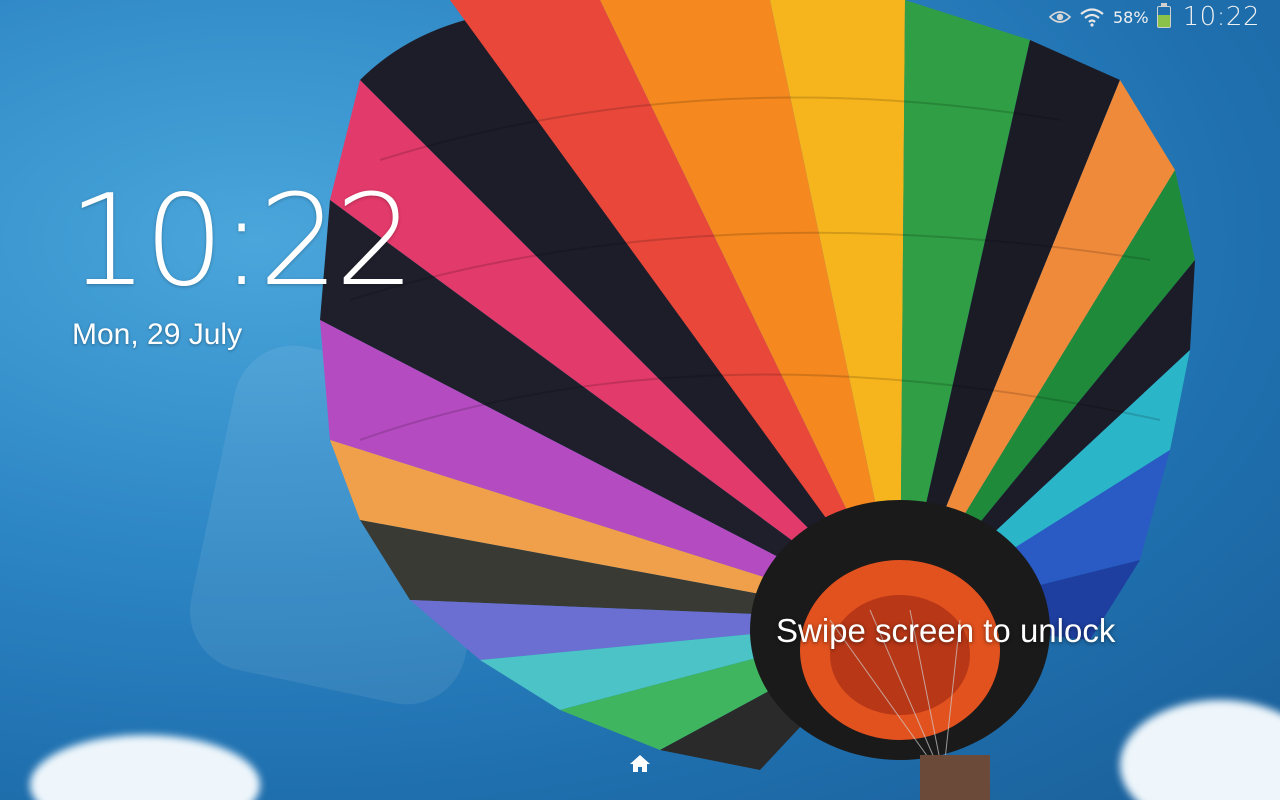 This screenshot has height=800, width=1280. Describe the element at coordinates (241, 240) in the screenshot. I see `lockscreen-clock: 10:22` at that location.